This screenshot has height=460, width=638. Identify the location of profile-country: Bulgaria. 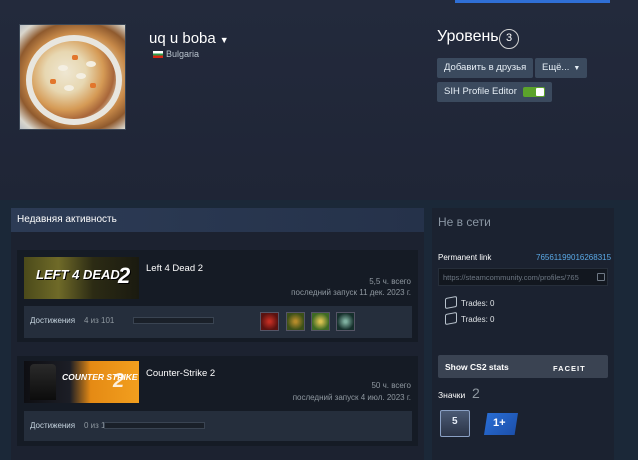
(176, 54).